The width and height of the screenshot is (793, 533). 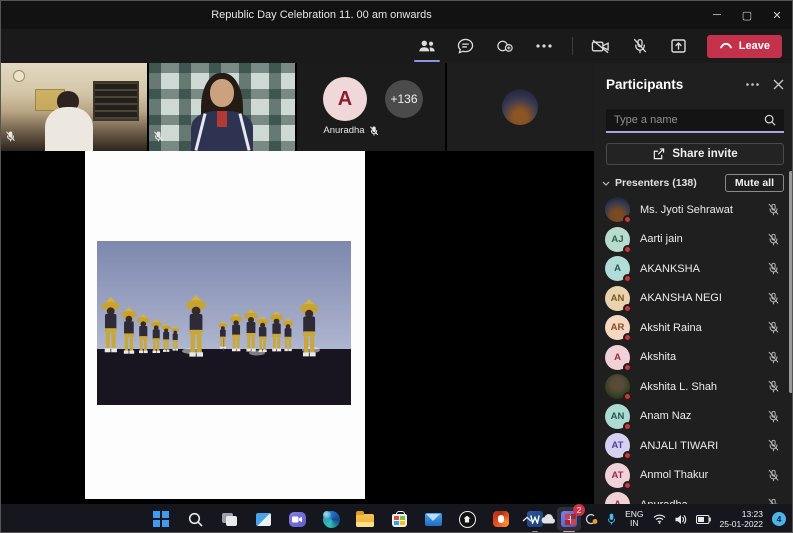 What do you see at coordinates (790, 282) in the screenshot?
I see `panel-scrollbar` at bounding box center [790, 282].